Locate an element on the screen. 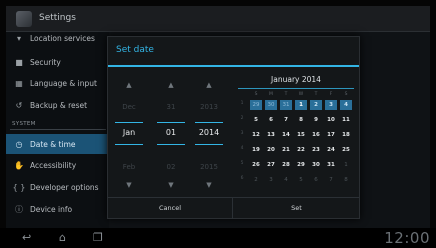 This screenshot has height=248, width=436. weekday-header: M is located at coordinates (271, 94).